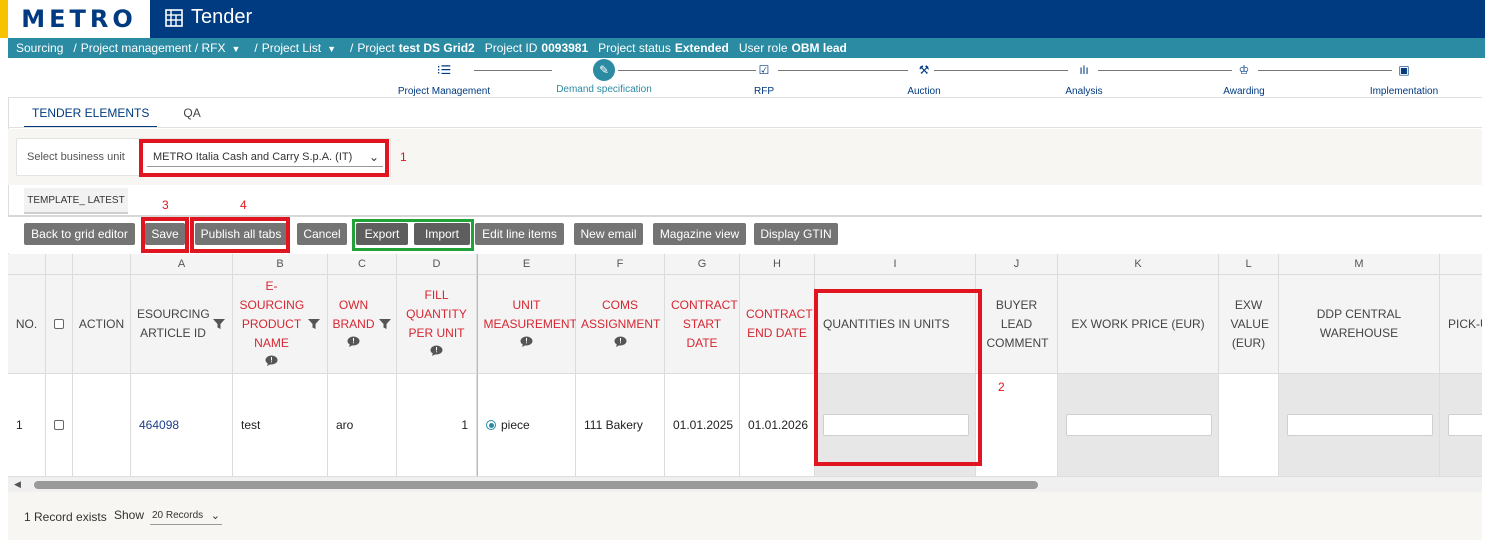 The width and height of the screenshot is (1485, 540). What do you see at coordinates (491, 425) in the screenshot?
I see `unit-radio` at bounding box center [491, 425].